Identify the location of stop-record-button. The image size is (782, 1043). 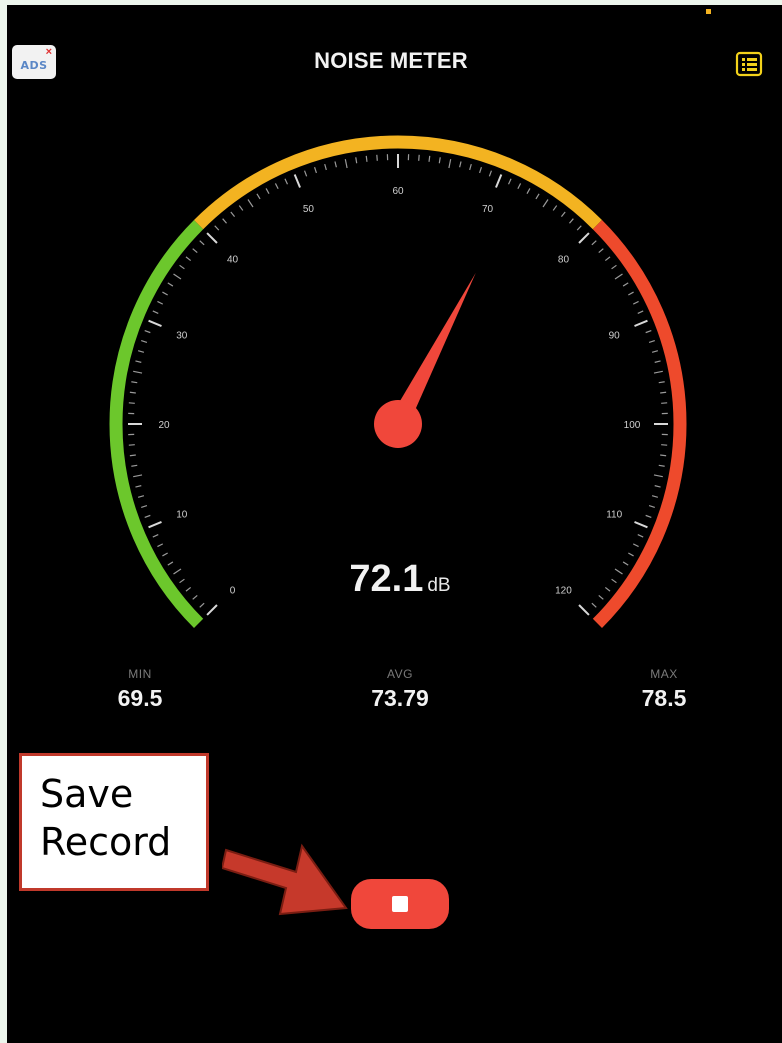
(400, 904).